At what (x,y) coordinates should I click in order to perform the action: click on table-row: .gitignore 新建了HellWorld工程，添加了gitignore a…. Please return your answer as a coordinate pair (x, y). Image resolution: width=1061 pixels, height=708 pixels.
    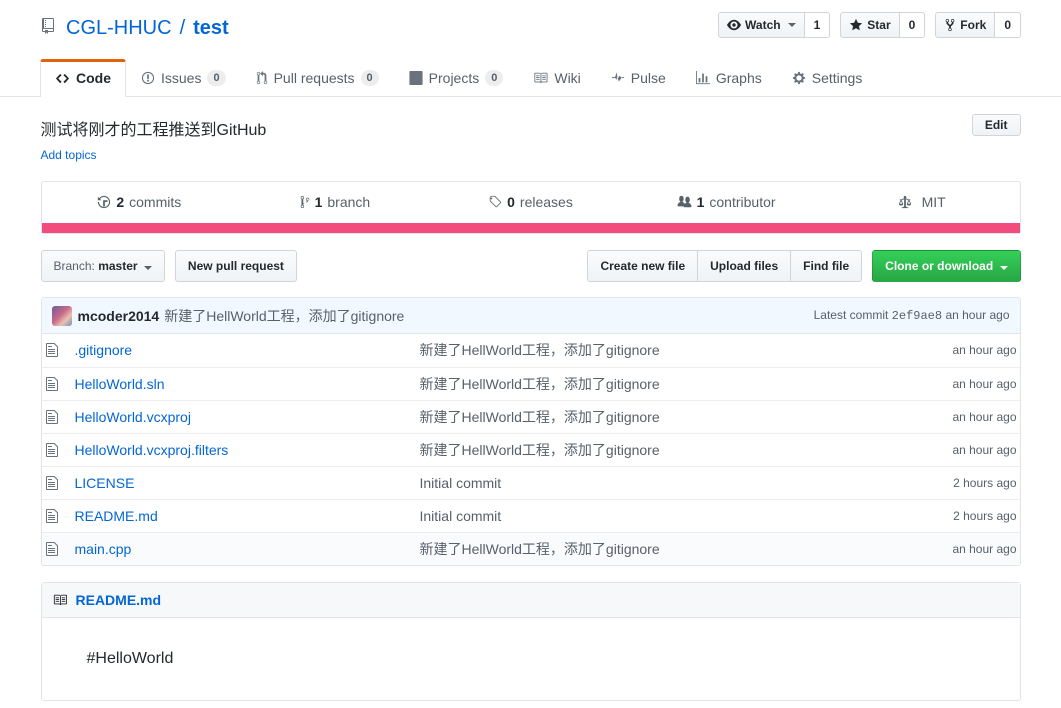
    Looking at the image, I should click on (531, 350).